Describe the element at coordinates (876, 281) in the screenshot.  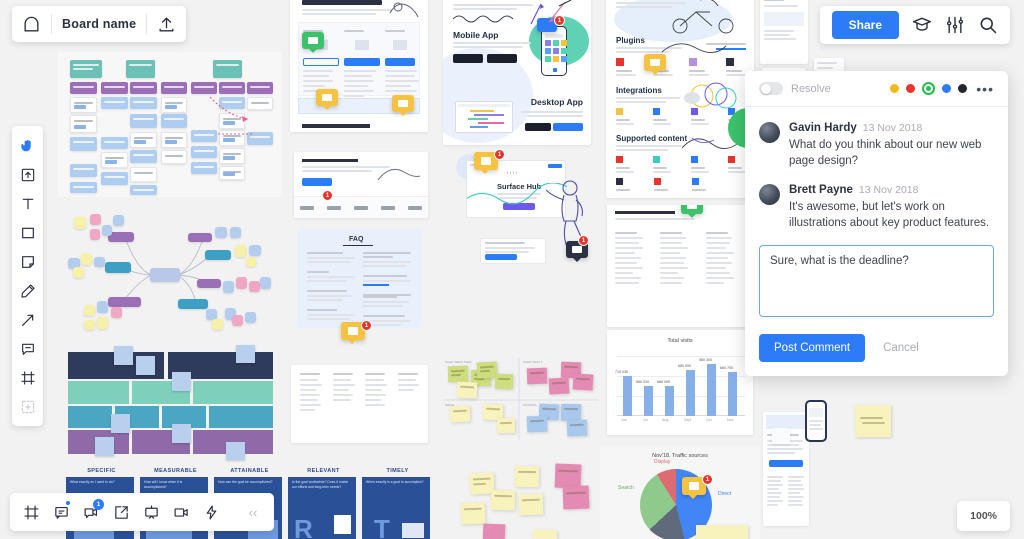
I see `comment-input` at that location.